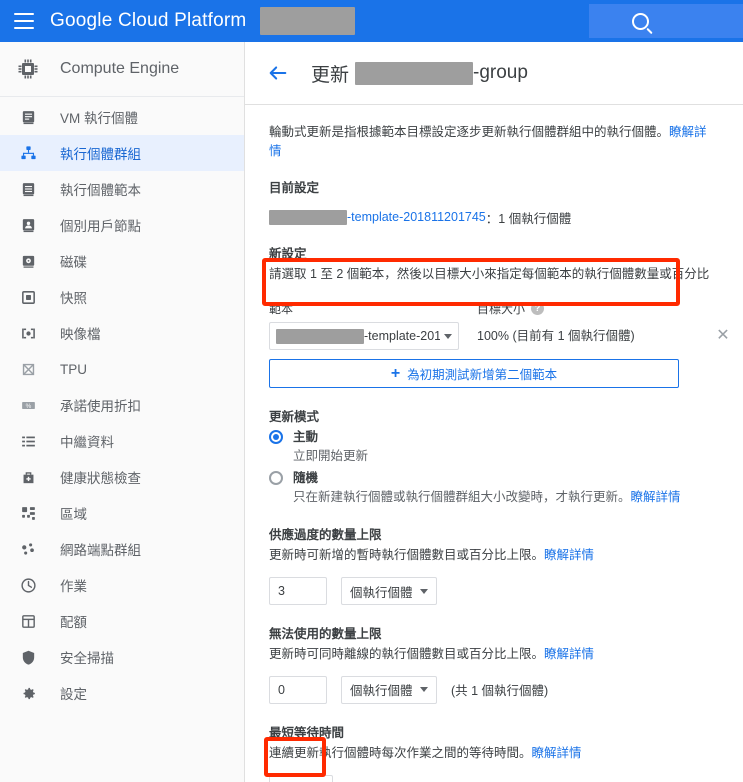  I want to click on sole-tenant-node-icon, so click(28, 225).